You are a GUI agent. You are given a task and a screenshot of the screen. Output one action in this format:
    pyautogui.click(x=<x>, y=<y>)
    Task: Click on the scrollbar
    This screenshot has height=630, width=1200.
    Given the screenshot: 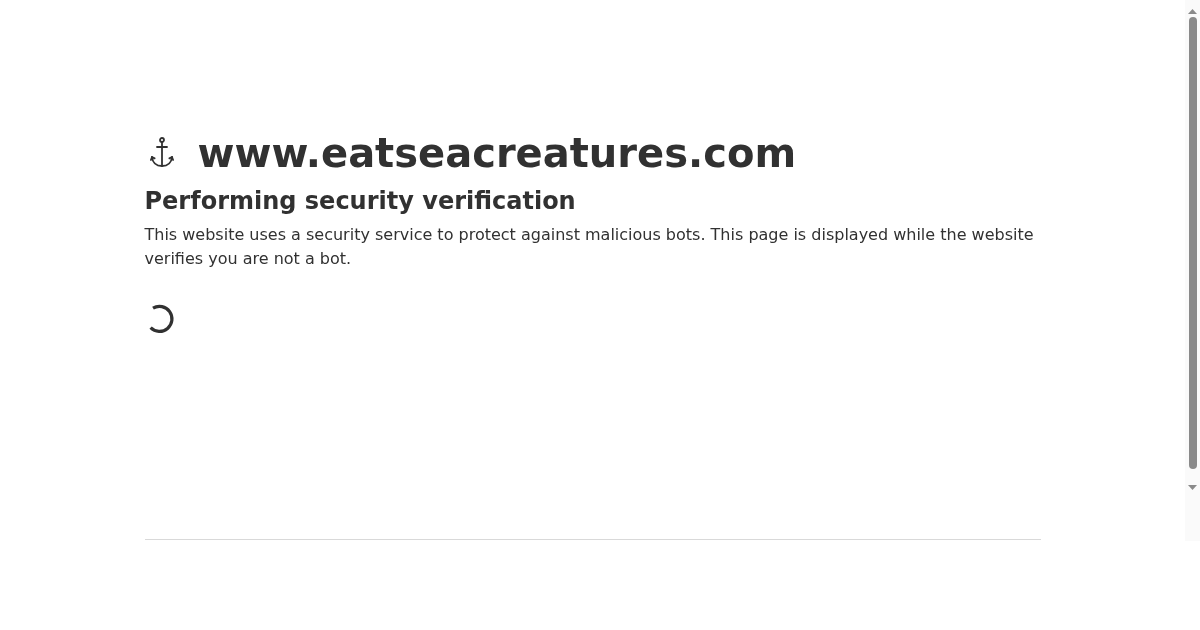 What is the action you would take?
    pyautogui.click(x=1192, y=270)
    